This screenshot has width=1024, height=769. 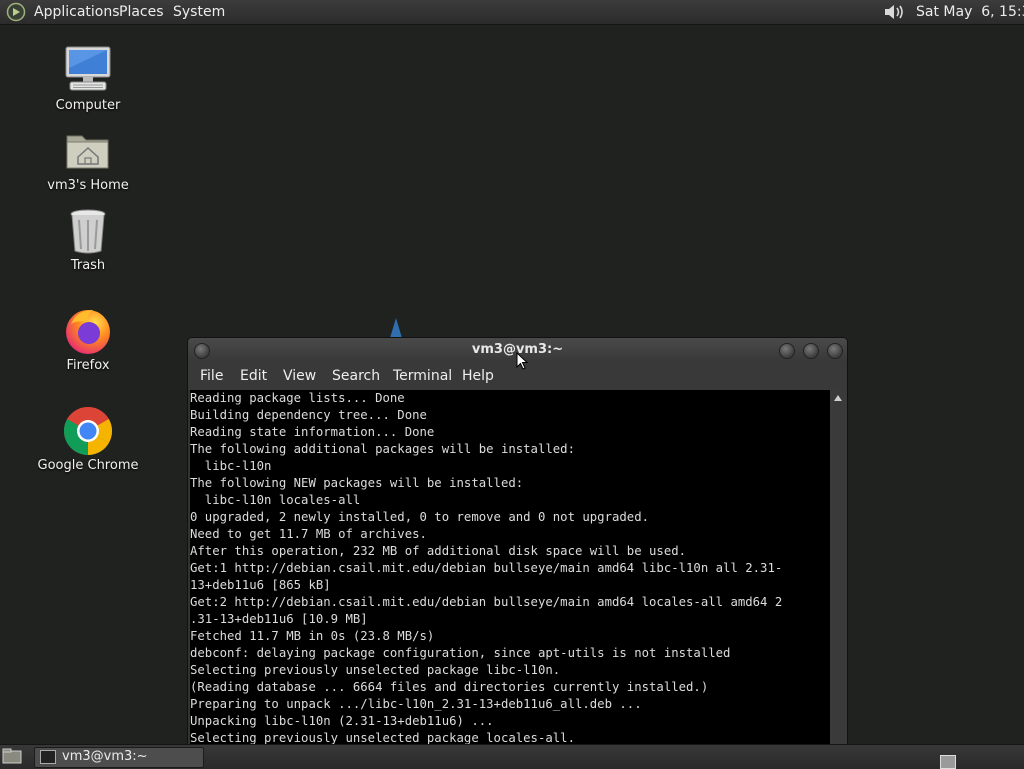 What do you see at coordinates (231, 466) in the screenshot?
I see `terminal-line: libc-l10n` at bounding box center [231, 466].